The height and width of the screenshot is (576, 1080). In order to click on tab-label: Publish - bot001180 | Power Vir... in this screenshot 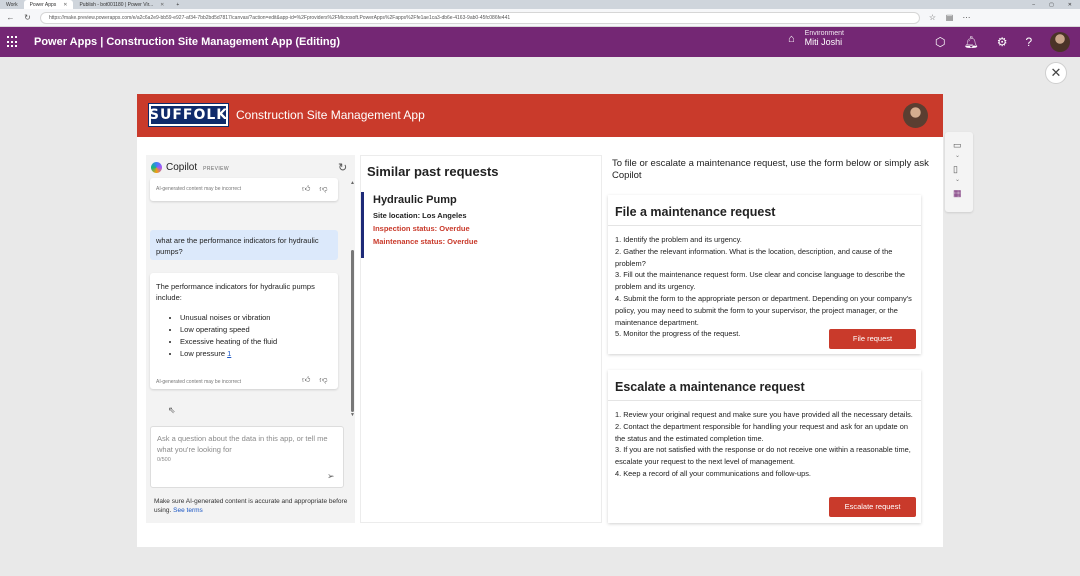, I will do `click(116, 4)`.